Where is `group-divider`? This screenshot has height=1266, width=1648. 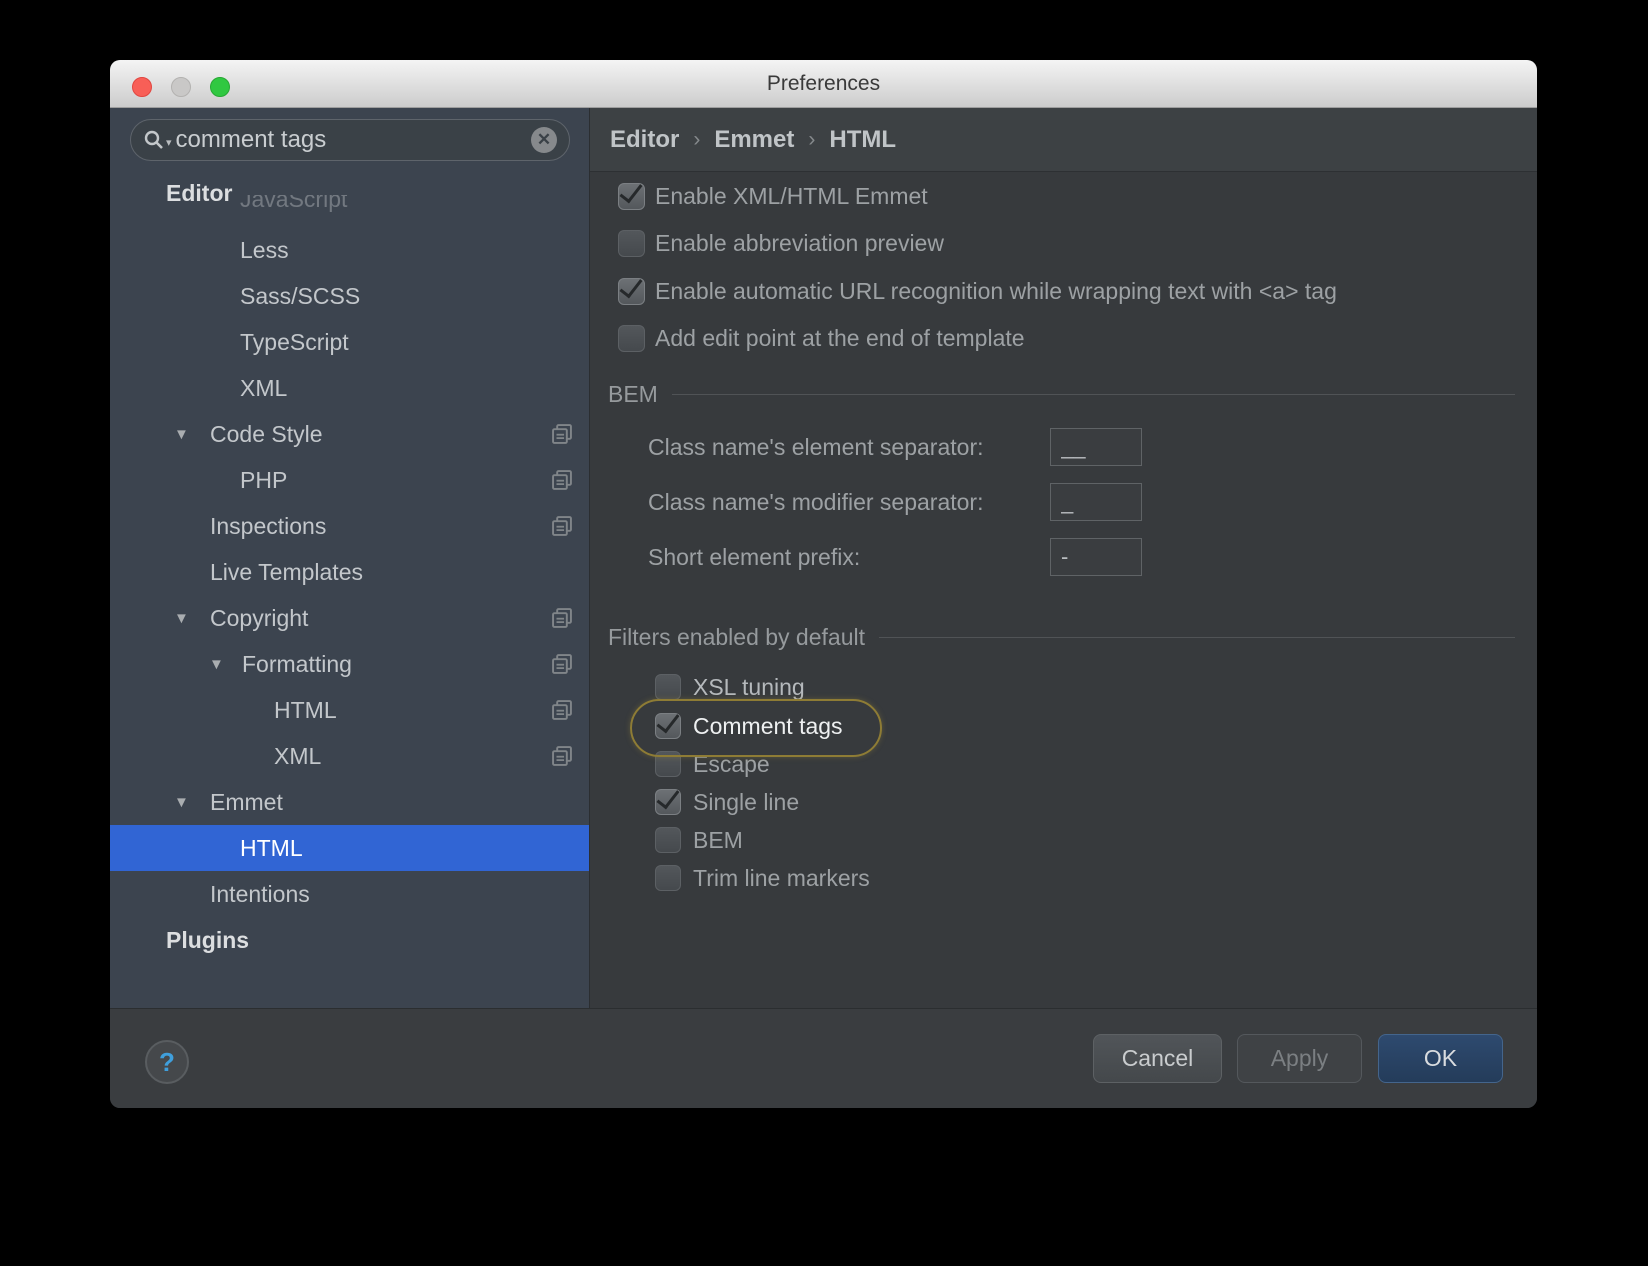
group-divider is located at coordinates (1197, 637).